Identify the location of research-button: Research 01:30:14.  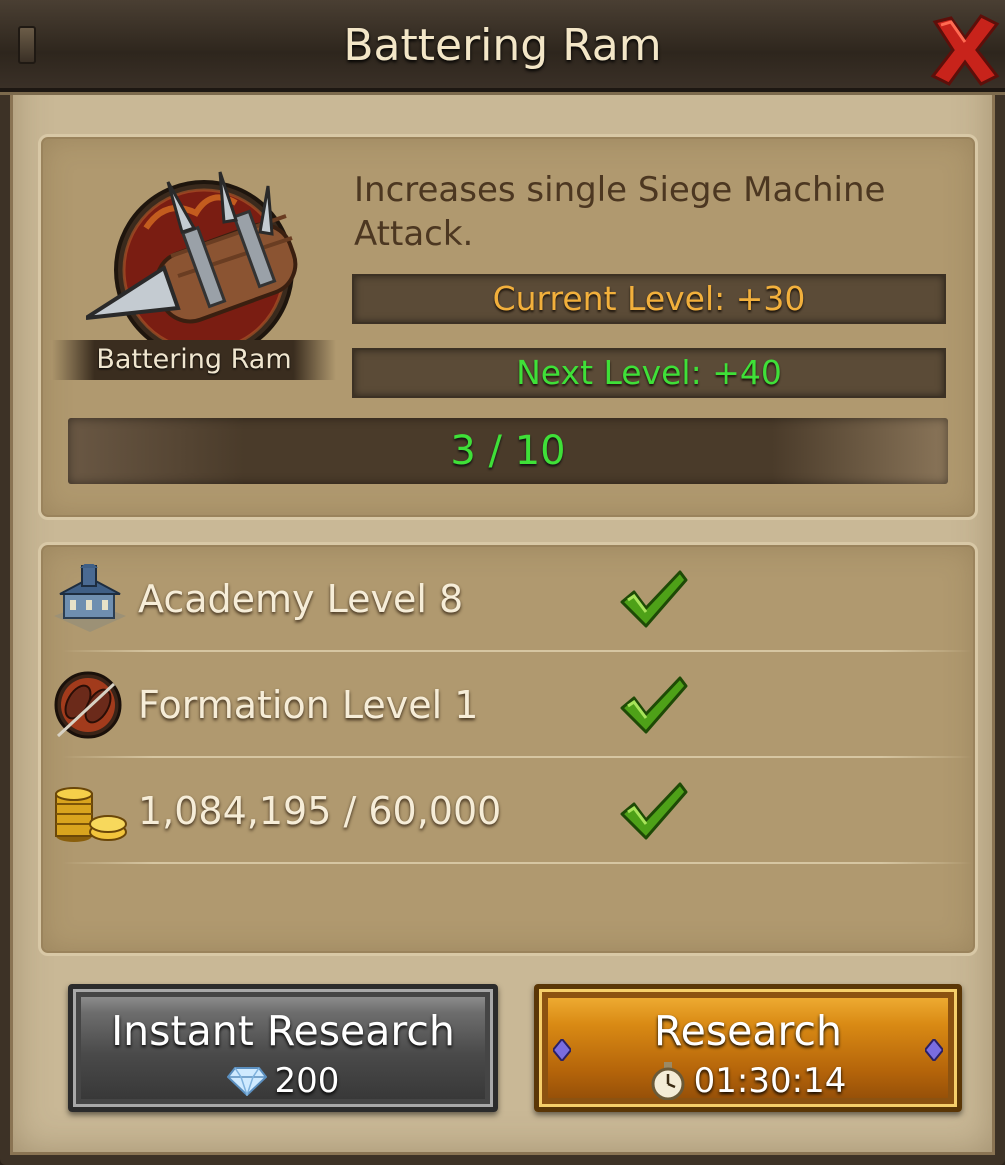
(748, 1048).